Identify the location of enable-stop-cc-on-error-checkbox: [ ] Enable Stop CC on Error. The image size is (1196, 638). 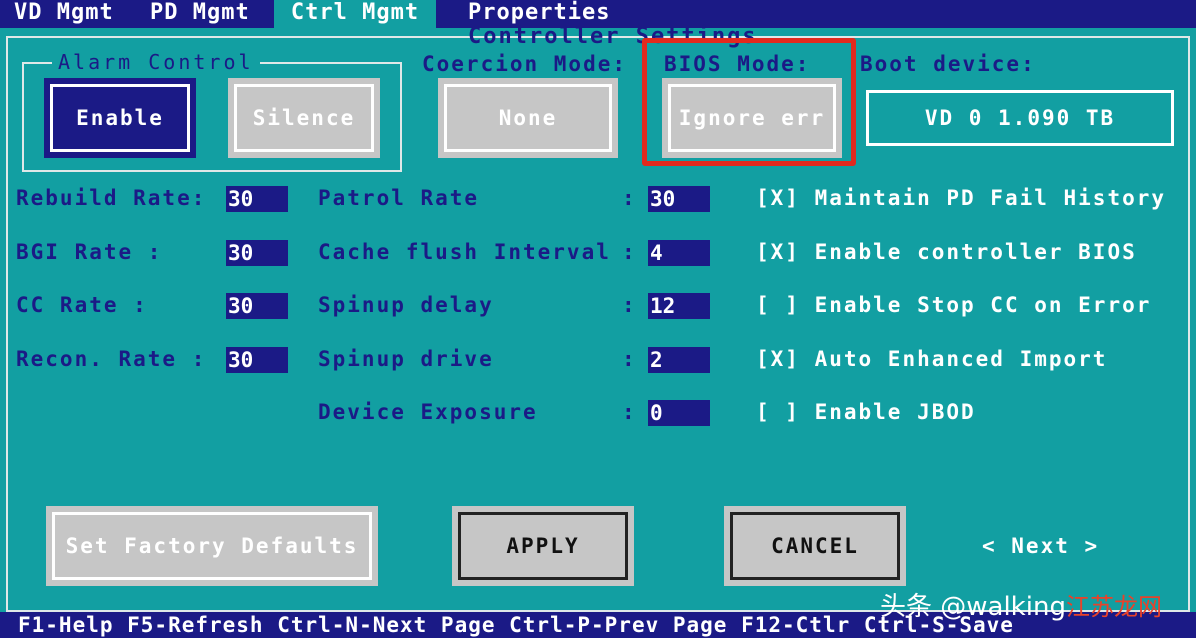
(953, 305).